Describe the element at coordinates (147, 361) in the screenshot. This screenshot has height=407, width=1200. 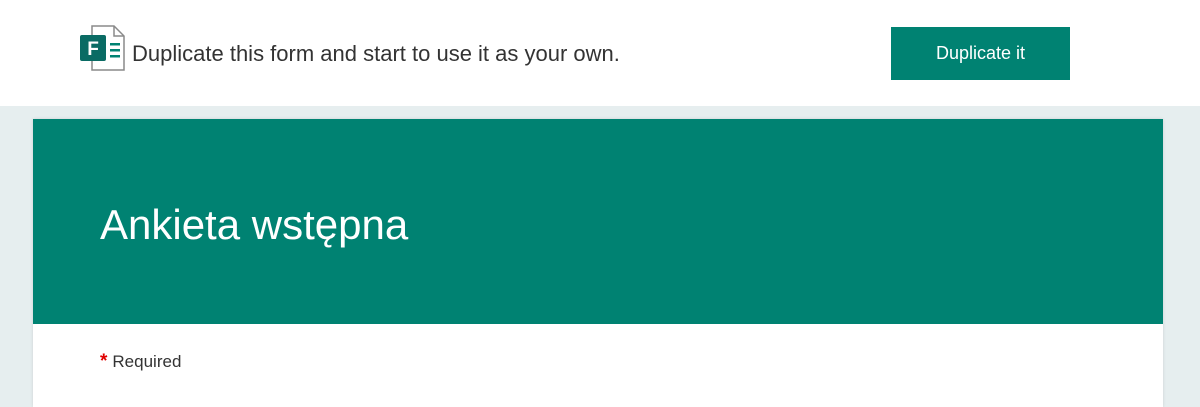
I see `required-label: Required` at that location.